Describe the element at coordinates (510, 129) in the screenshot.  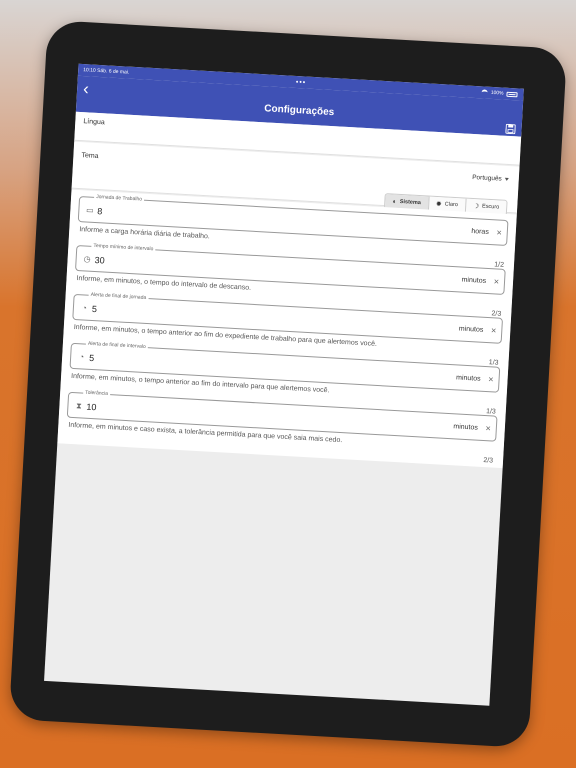
I see `save-icon` at that location.